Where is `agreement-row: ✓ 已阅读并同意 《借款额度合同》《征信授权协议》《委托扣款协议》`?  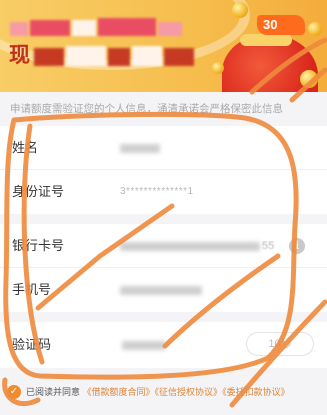
agreement-row: ✓ 已阅读并同意 《借款额度合同》《征信授权协议》《委托扣款协议》 is located at coordinates (163, 393).